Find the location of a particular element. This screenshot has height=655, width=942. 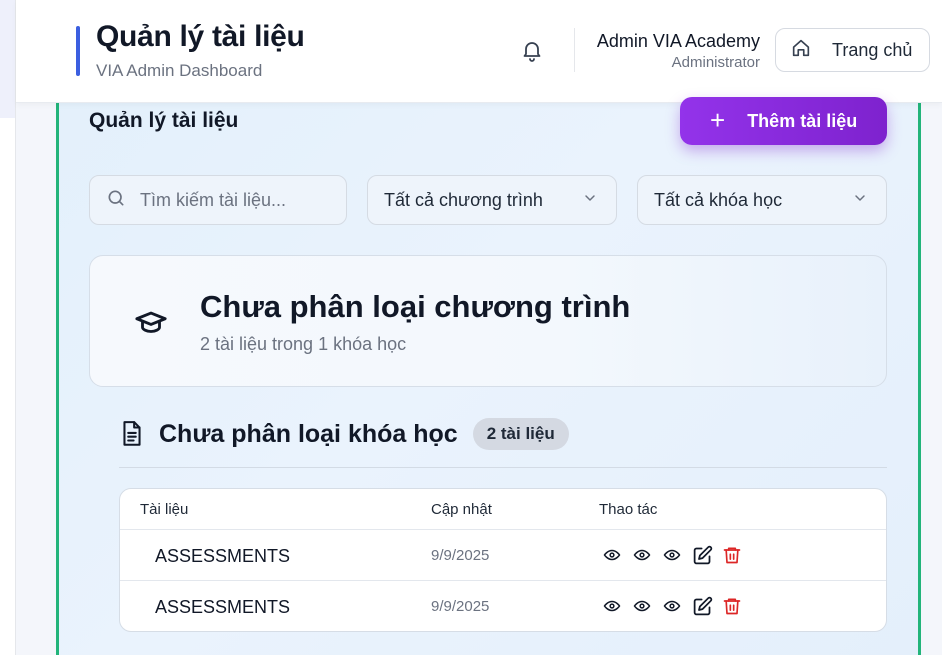

sidebar-edge is located at coordinates (8, 327).